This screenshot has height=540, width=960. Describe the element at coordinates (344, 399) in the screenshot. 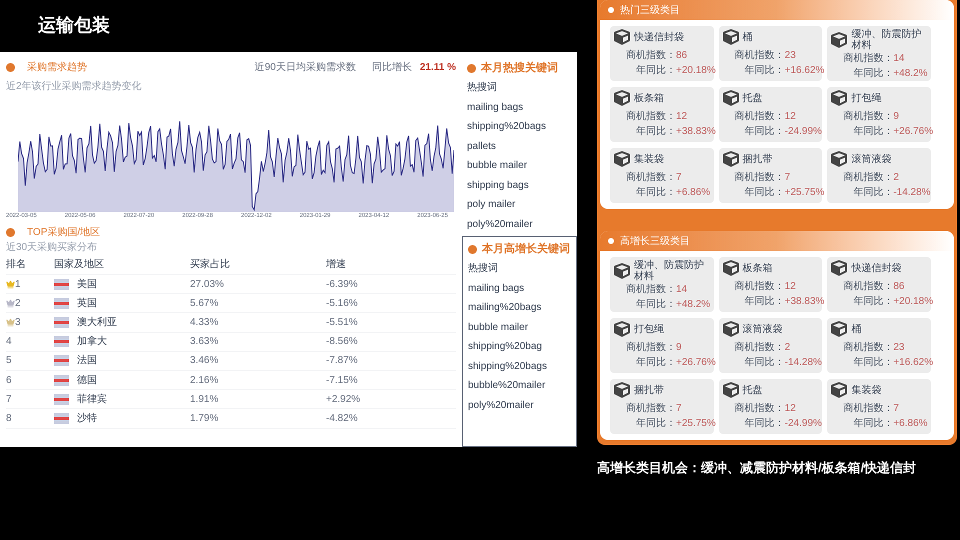

I see `growth-rate: +2.92%` at that location.